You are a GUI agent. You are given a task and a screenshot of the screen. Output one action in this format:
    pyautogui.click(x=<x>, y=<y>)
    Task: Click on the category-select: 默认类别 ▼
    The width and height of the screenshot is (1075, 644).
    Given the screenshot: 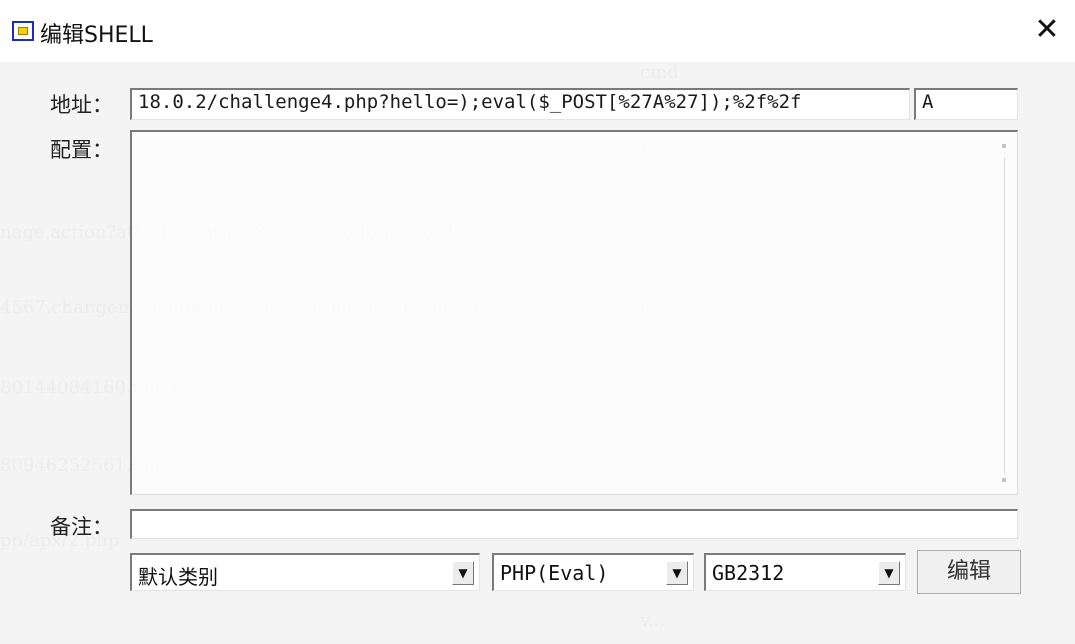 What is the action you would take?
    pyautogui.click(x=305, y=572)
    